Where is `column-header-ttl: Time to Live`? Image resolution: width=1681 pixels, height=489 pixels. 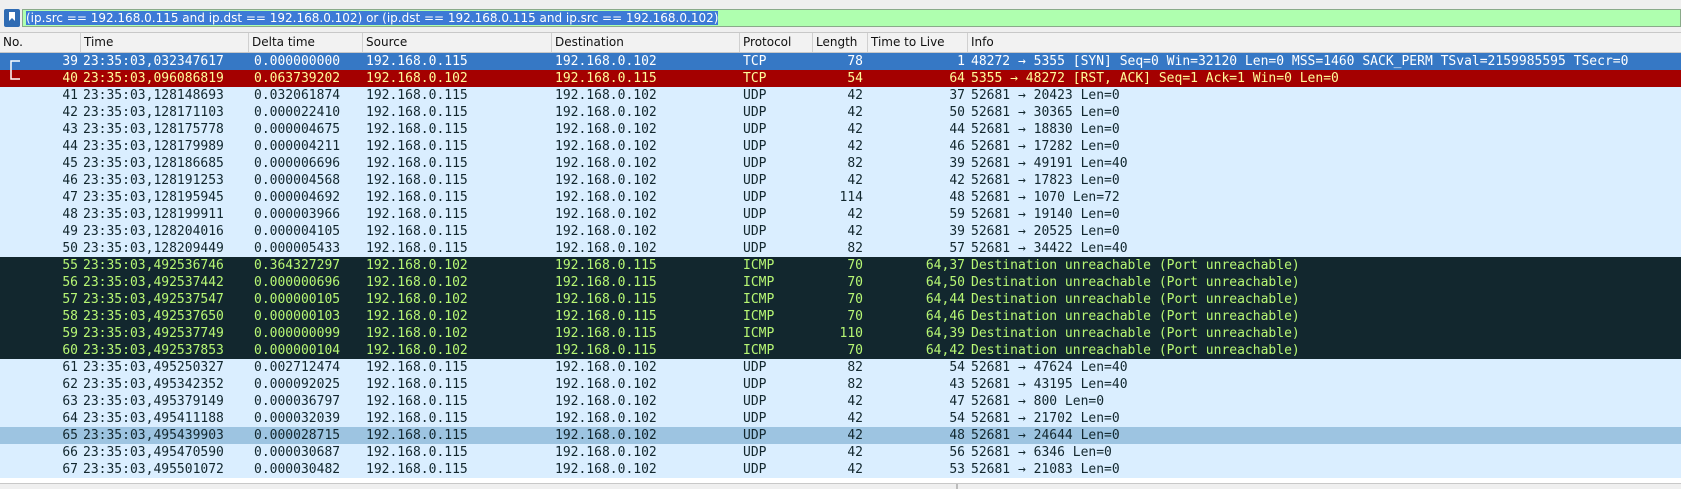
column-header-ttl: Time to Live is located at coordinates (918, 42).